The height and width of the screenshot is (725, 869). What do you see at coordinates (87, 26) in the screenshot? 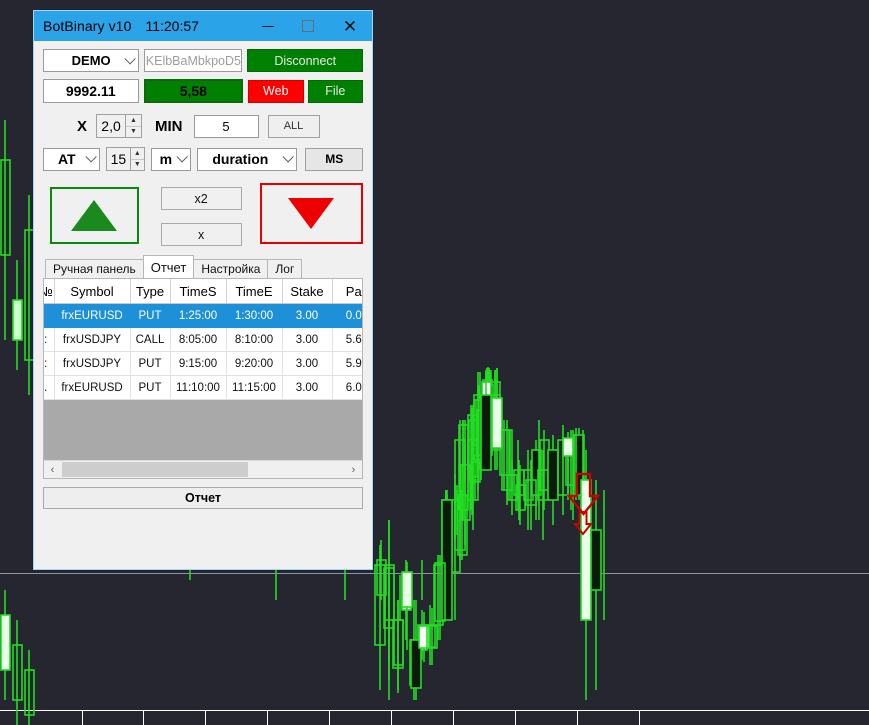
I see `window-title: BotBinary v10` at bounding box center [87, 26].